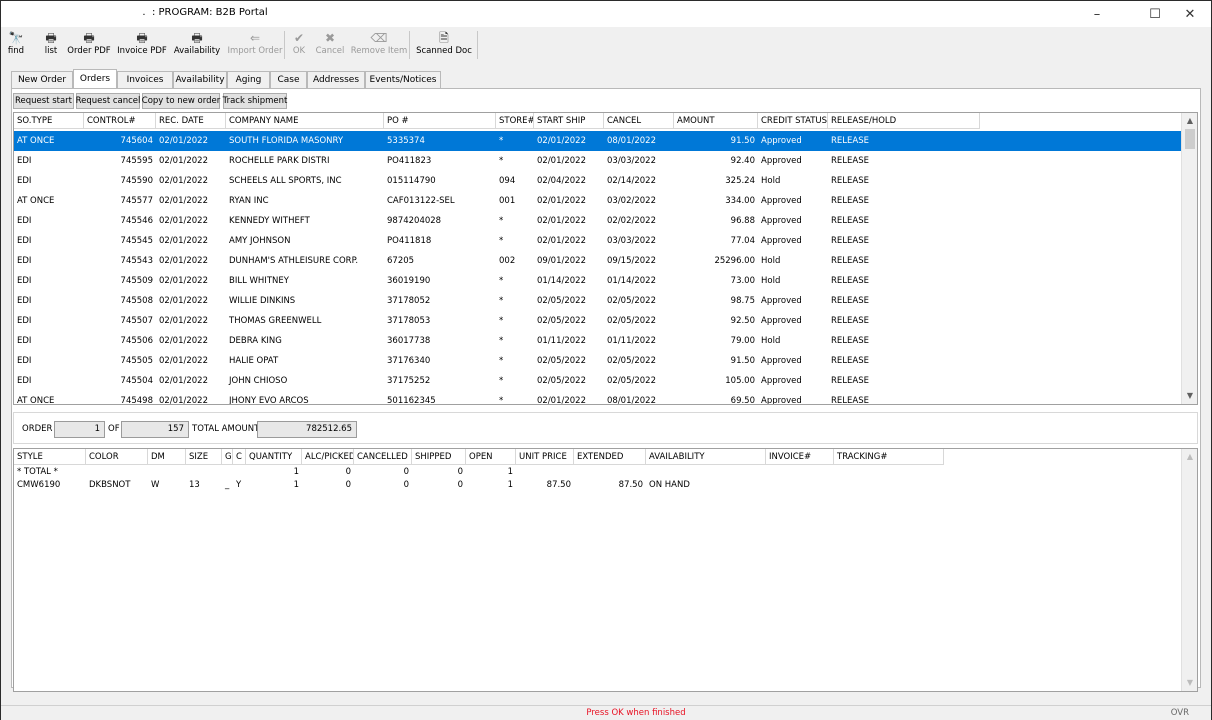  Describe the element at coordinates (403, 79) in the screenshot. I see `tab-events-notices: Events/Notices` at that location.